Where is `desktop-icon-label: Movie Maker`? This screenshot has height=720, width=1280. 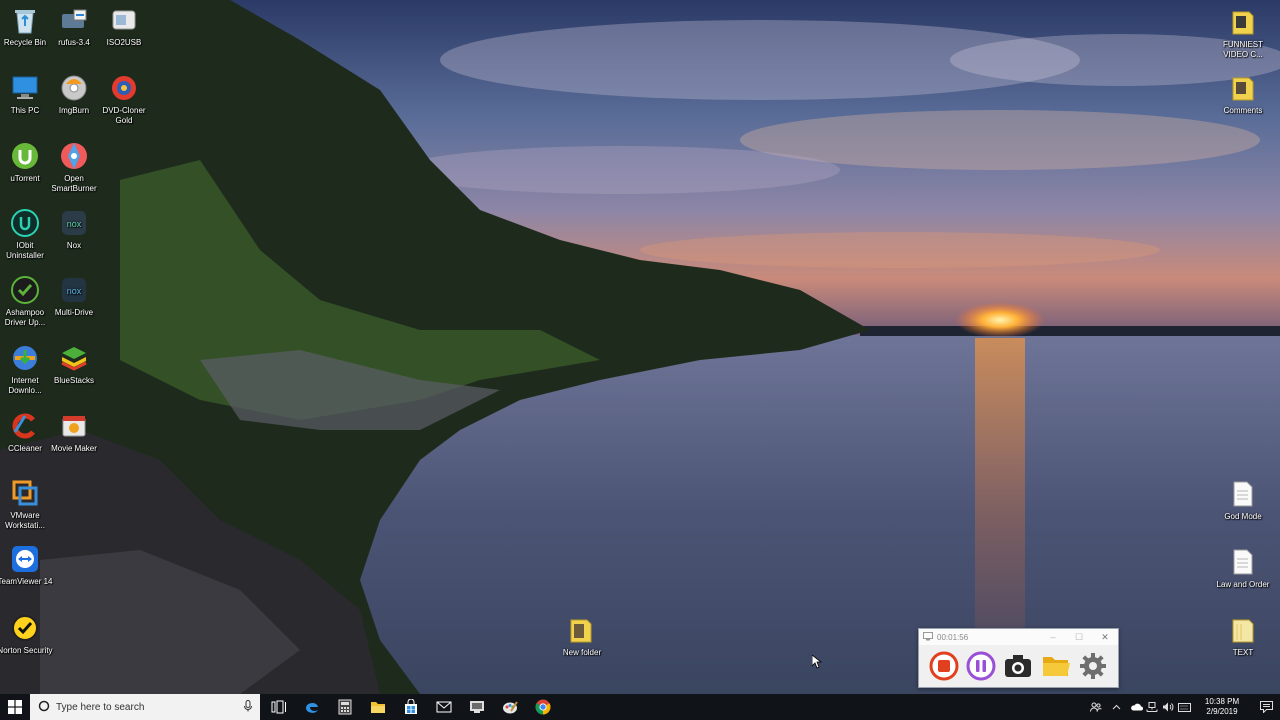
desktop-icon-label: Movie Maker is located at coordinates (74, 448).